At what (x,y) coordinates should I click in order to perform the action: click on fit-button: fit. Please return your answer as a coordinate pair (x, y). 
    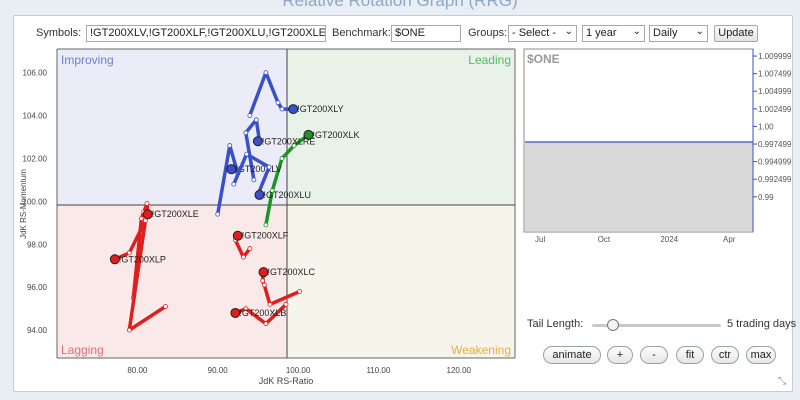
    Looking at the image, I should click on (690, 355).